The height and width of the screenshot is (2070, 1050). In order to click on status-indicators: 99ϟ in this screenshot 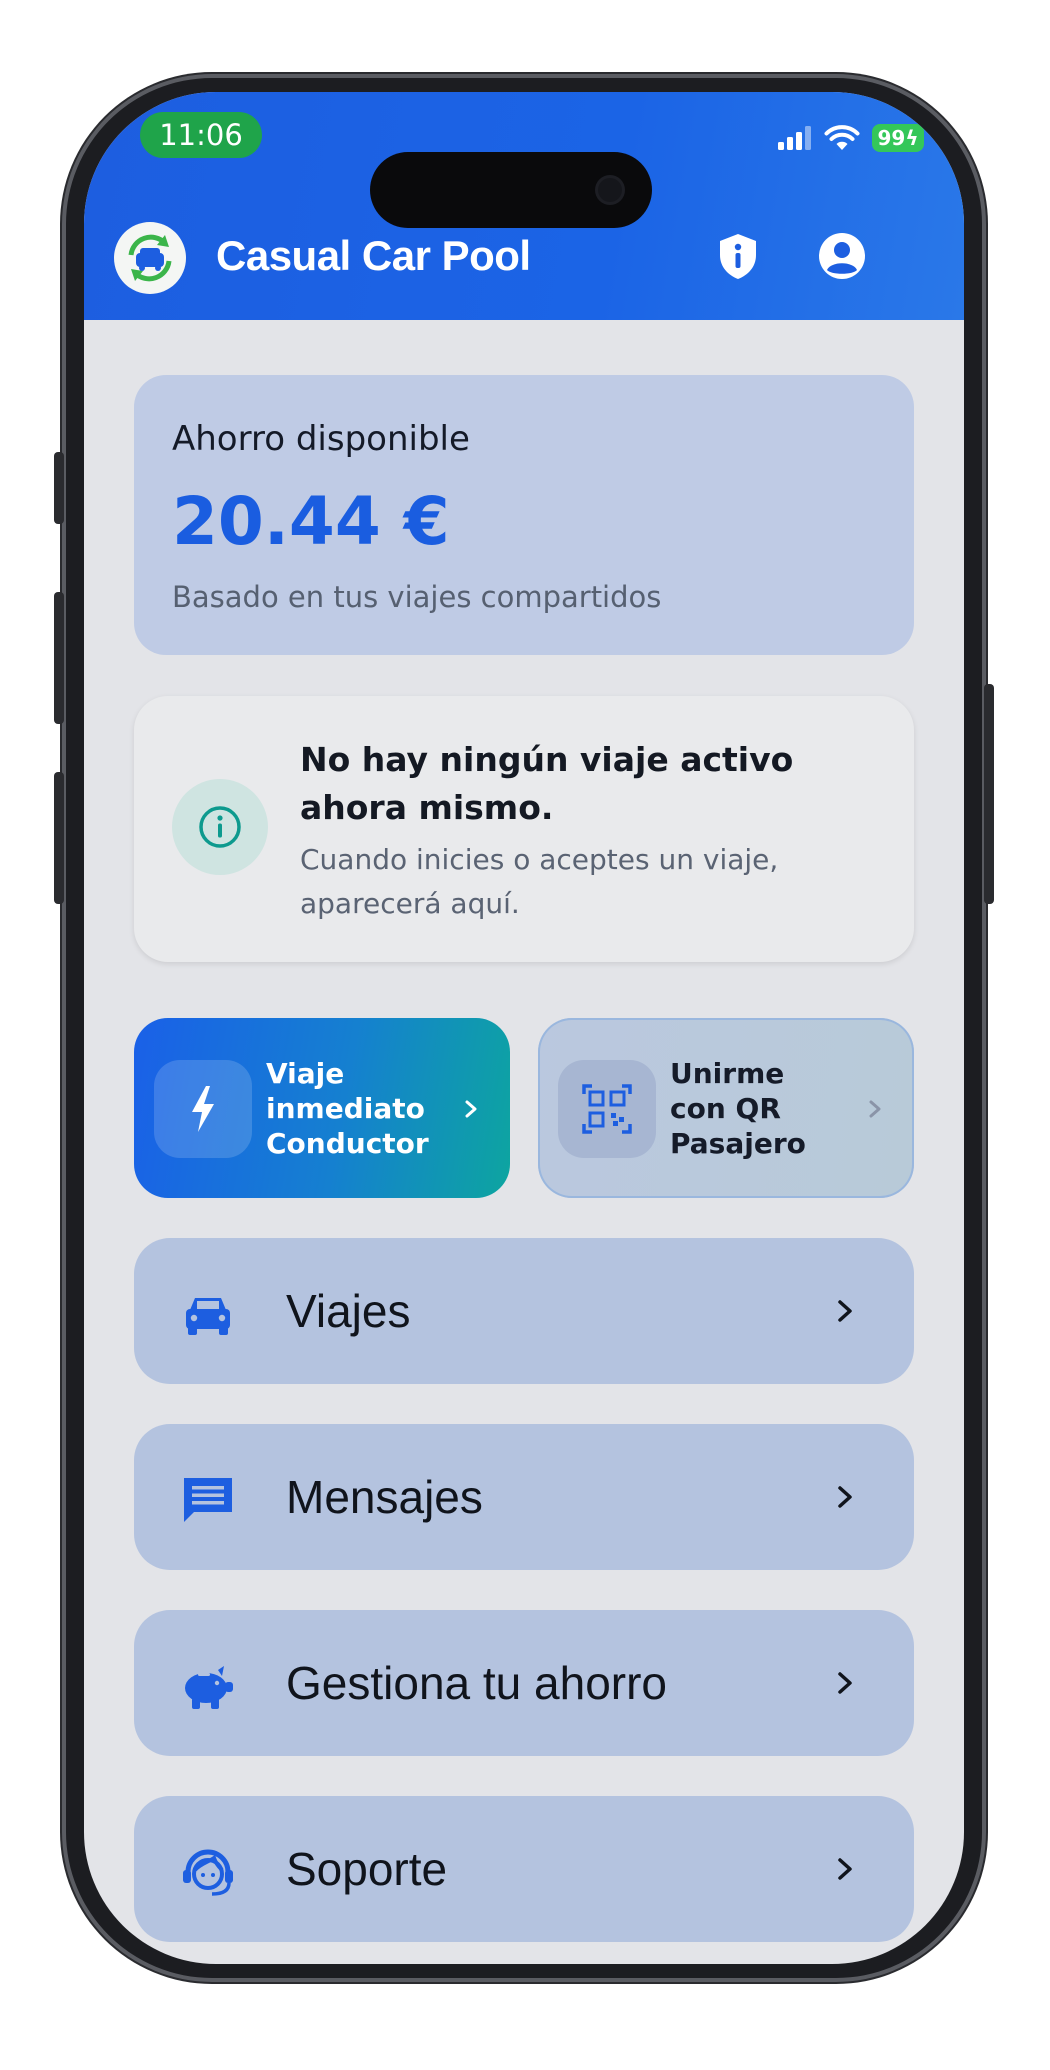, I will do `click(851, 138)`.